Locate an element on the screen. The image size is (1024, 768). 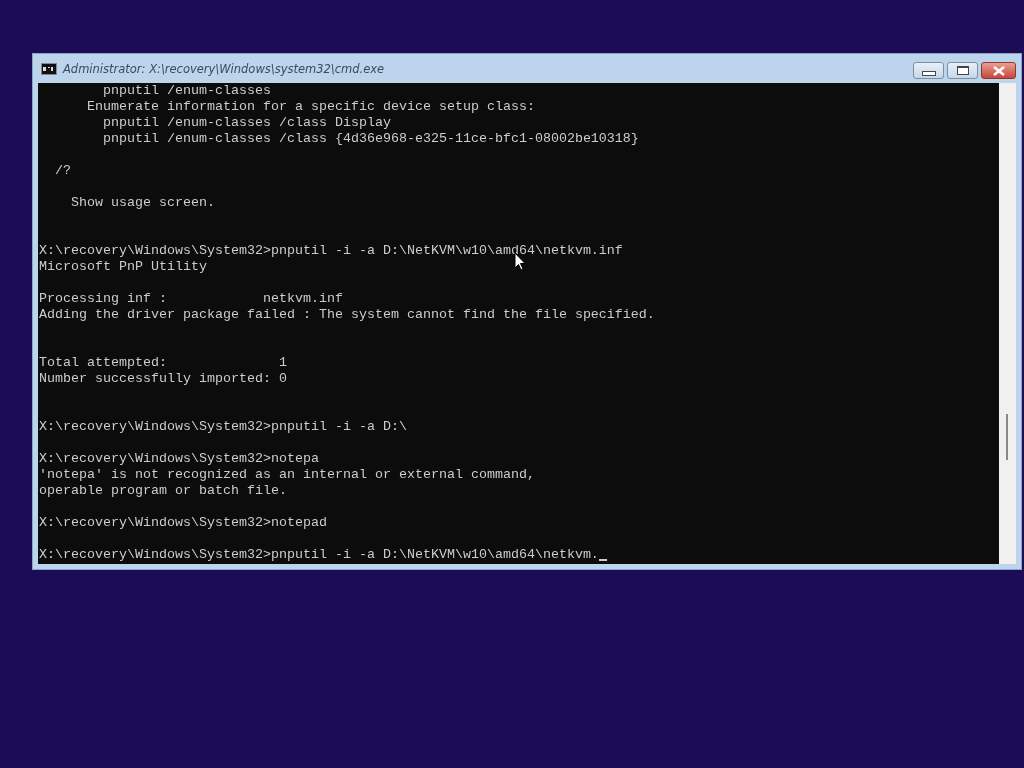
console-line: 'notepa' is not recognized as an internal or external command, is located at coordinates (287, 474).